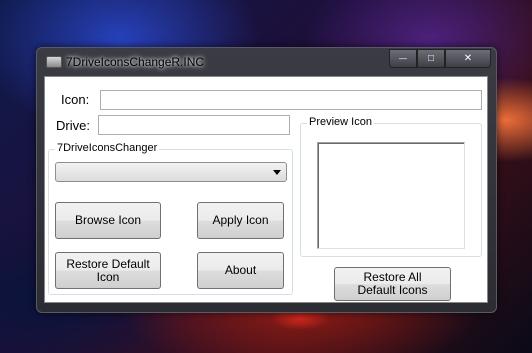  Describe the element at coordinates (54, 62) in the screenshot. I see `drive-icon` at that location.